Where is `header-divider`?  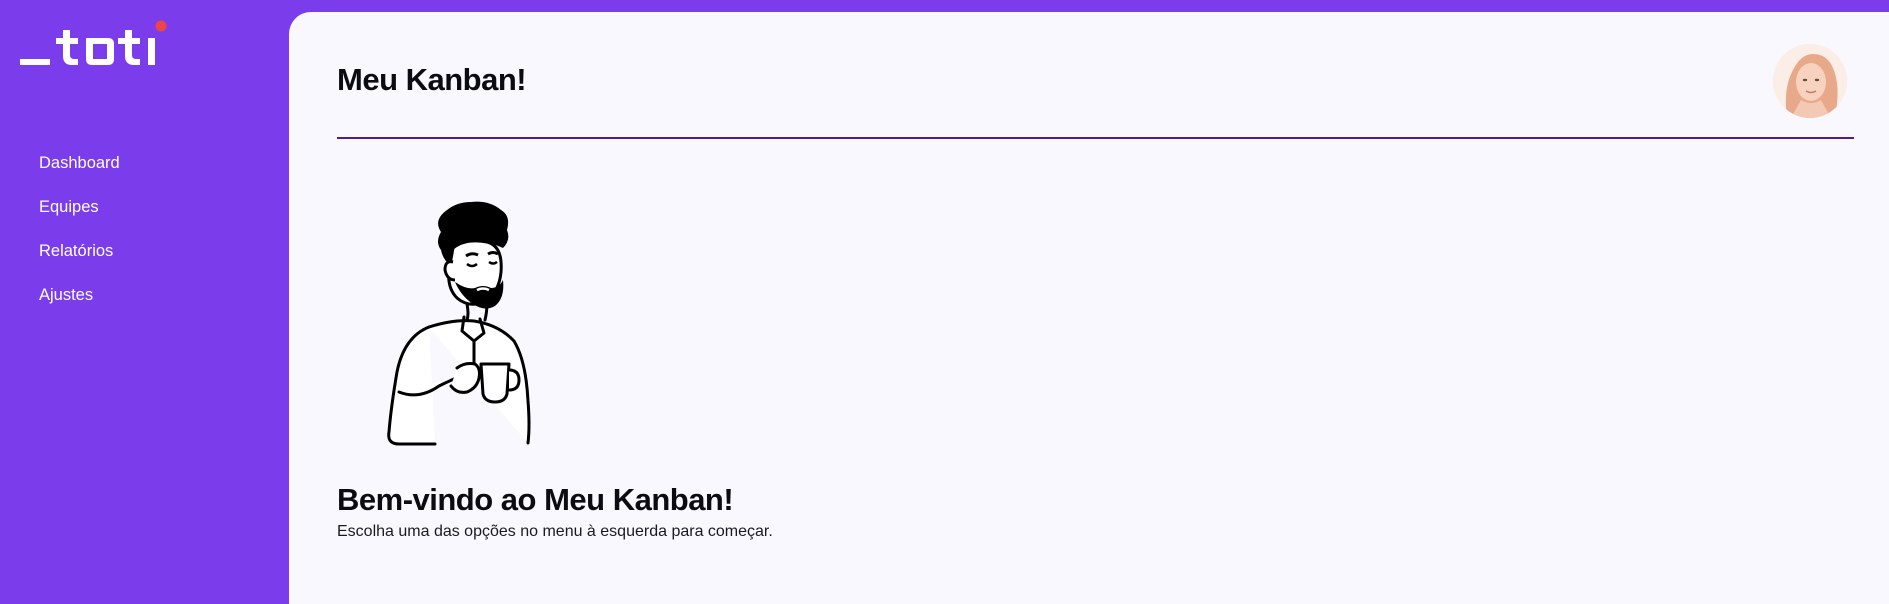 header-divider is located at coordinates (1095, 138).